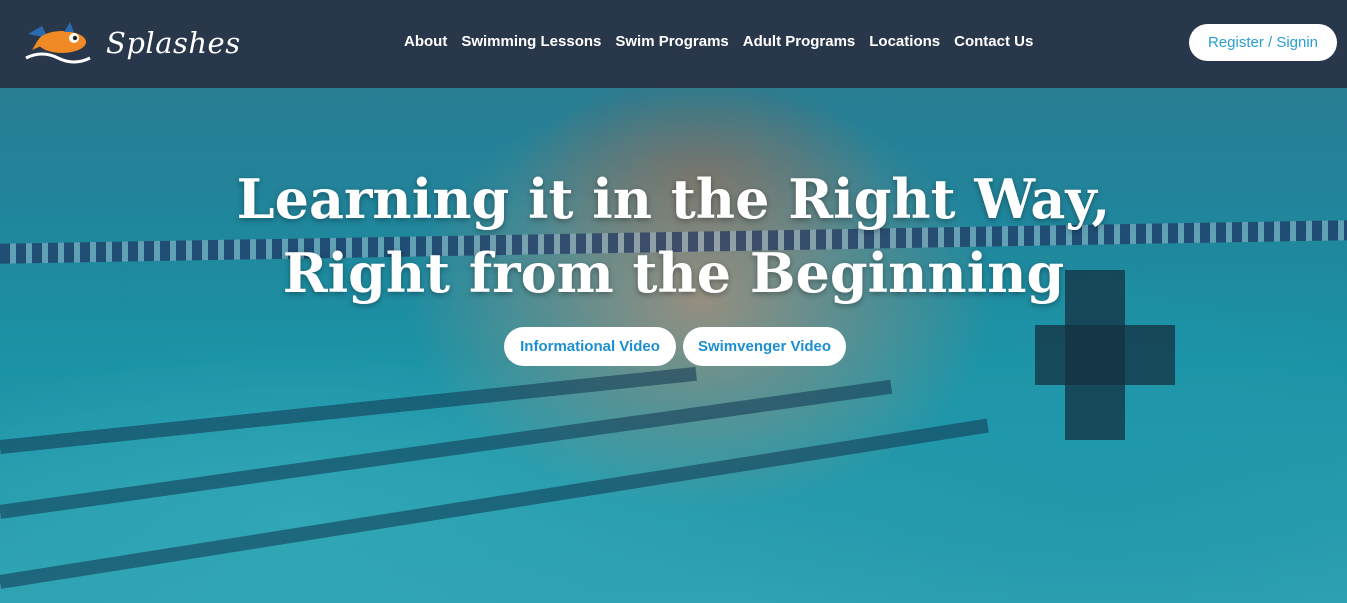 Image resolution: width=1347 pixels, height=603 pixels. I want to click on nav-item-contact-us: Contact Us, so click(993, 41).